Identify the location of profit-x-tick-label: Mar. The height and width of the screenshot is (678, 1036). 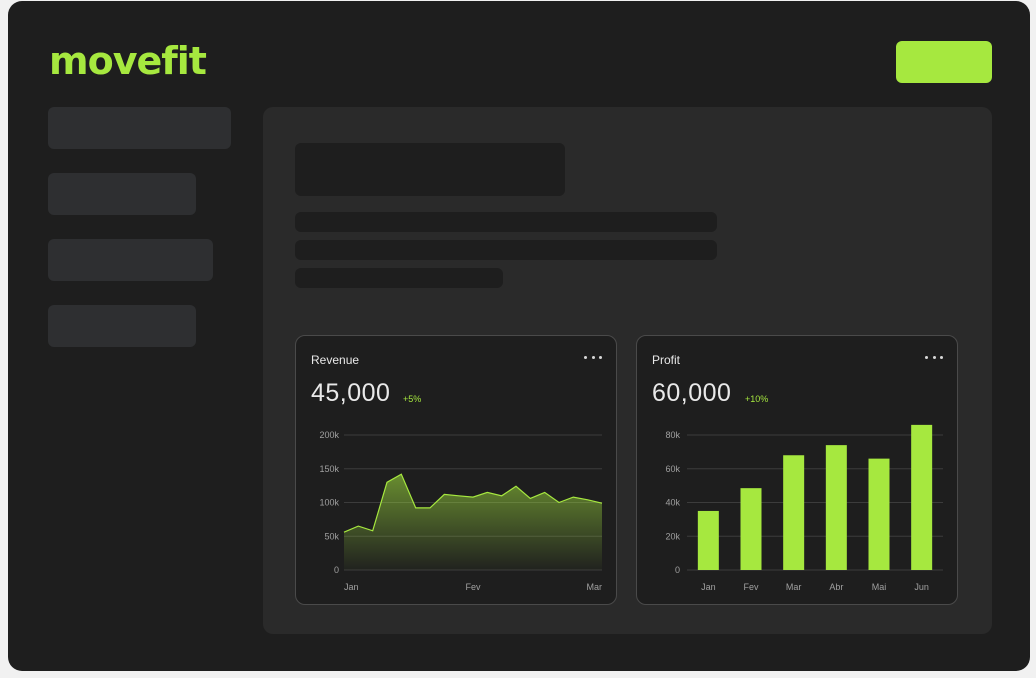
(794, 587).